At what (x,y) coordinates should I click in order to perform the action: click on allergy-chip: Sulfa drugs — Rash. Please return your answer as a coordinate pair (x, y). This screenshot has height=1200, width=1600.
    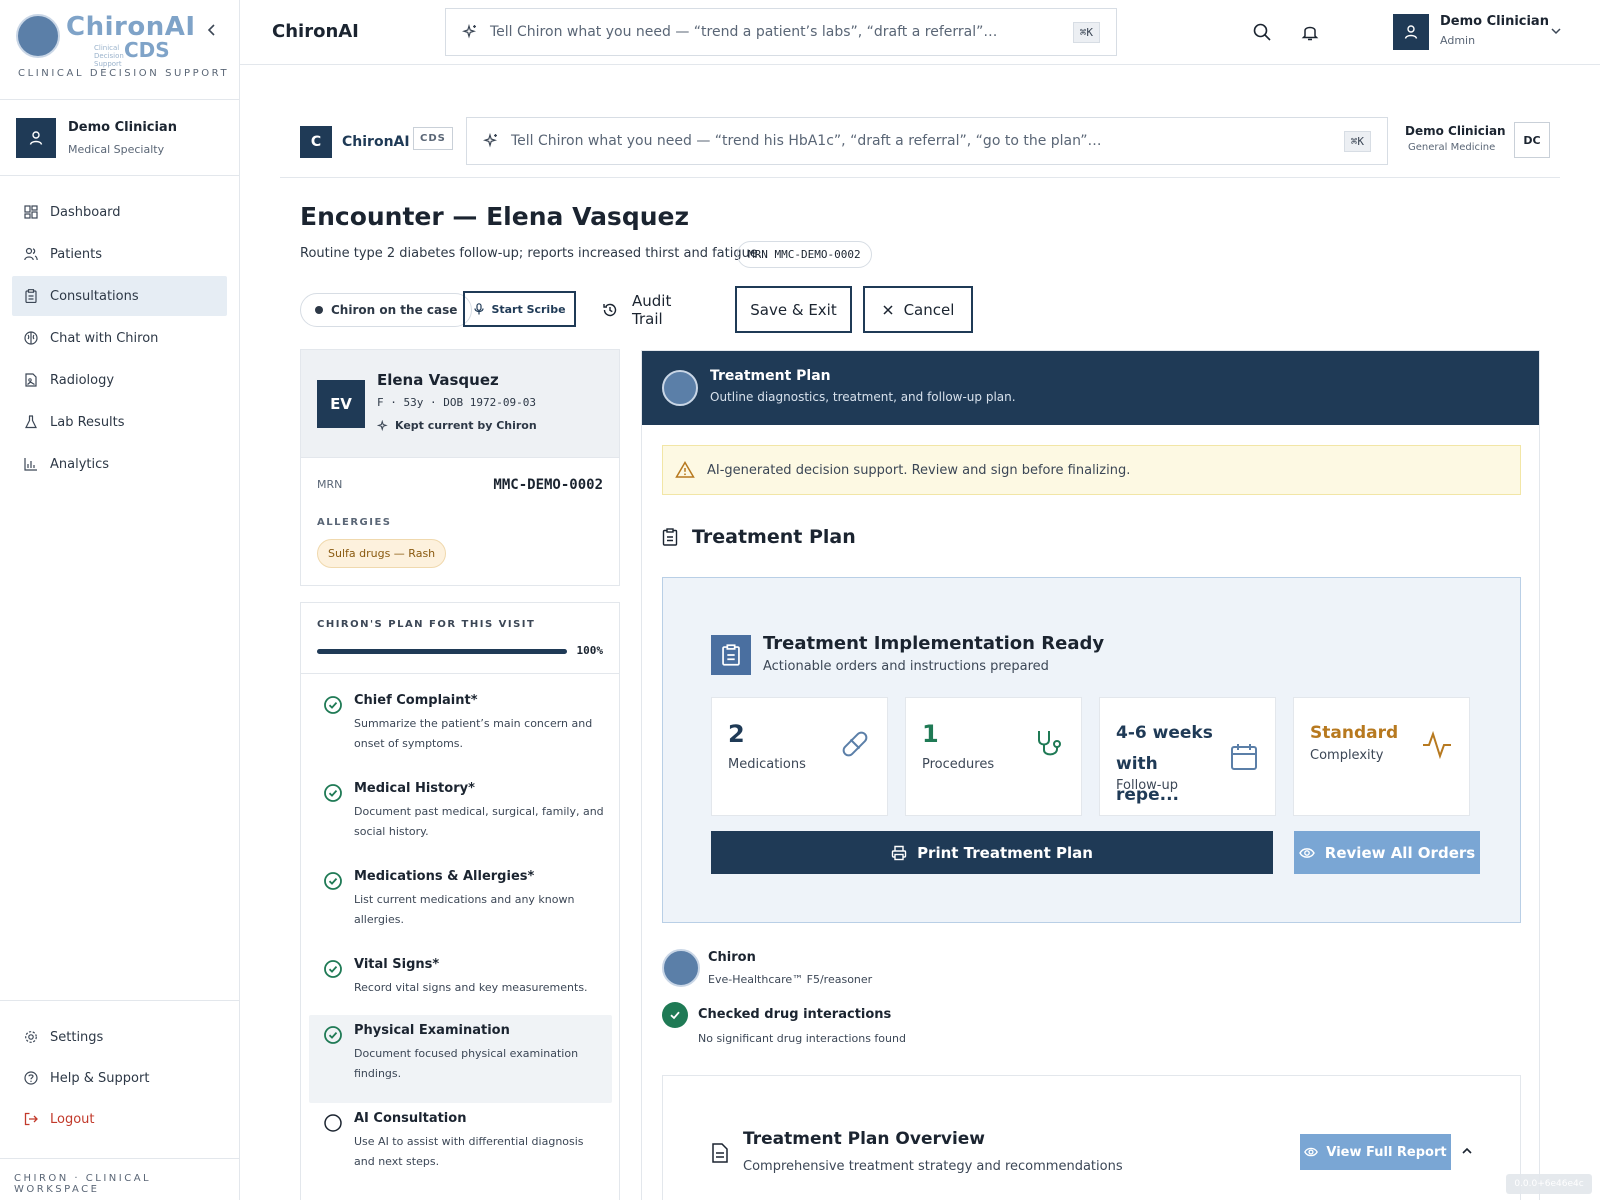
    Looking at the image, I should click on (382, 553).